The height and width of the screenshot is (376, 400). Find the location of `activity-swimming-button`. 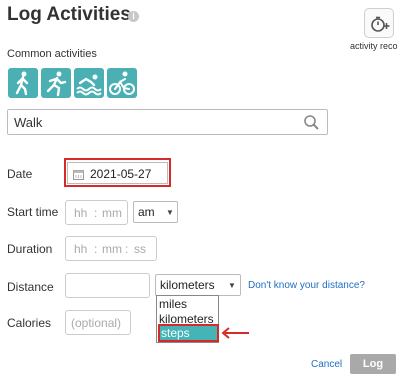

activity-swimming-button is located at coordinates (89, 83).